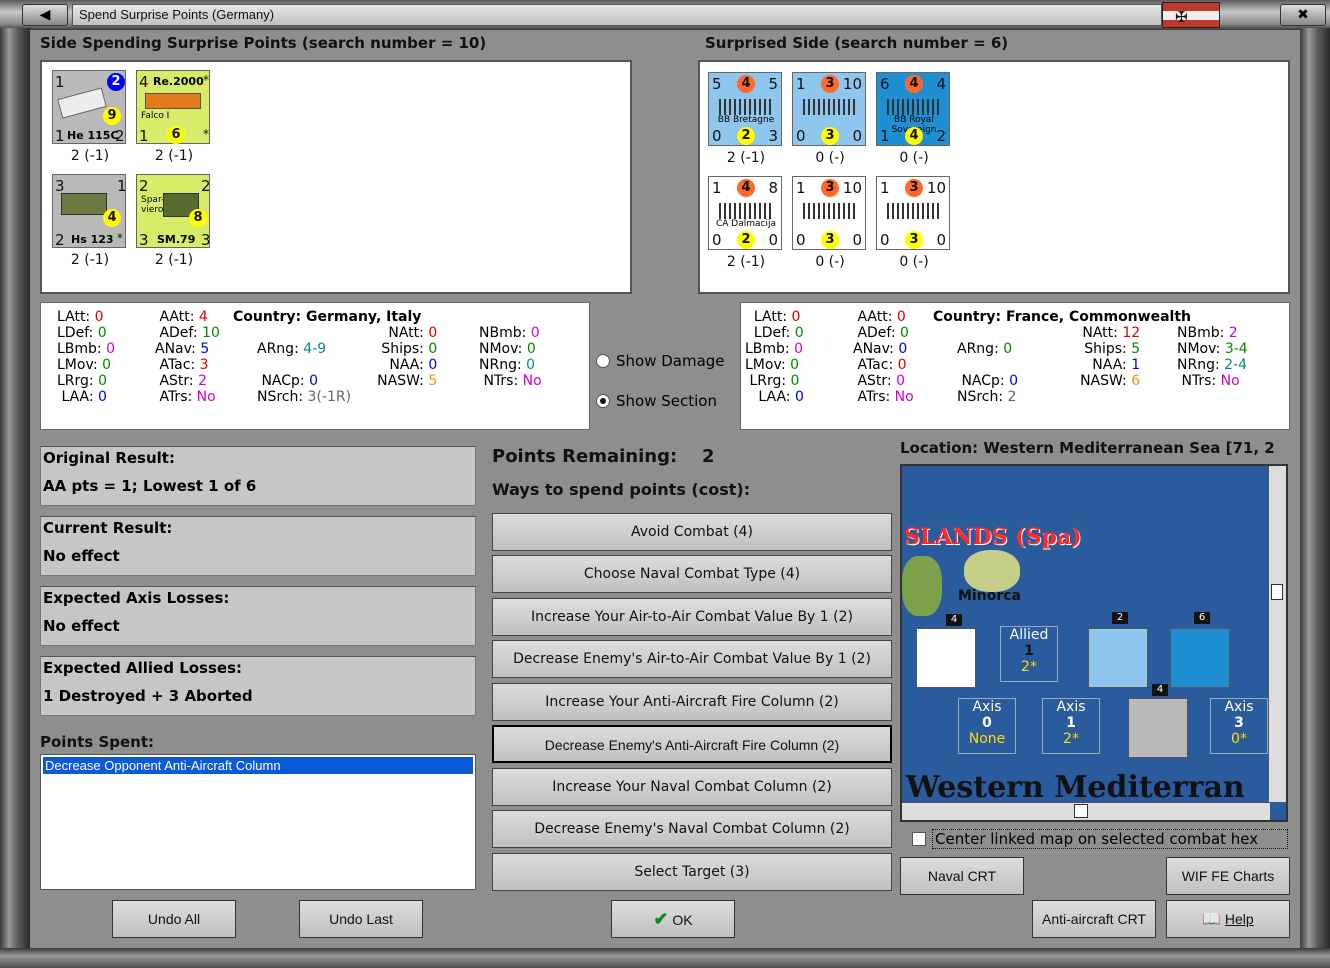 Image resolution: width=1330 pixels, height=968 pixels. What do you see at coordinates (1228, 919) in the screenshot?
I see `help-button: 📖 Help` at bounding box center [1228, 919].